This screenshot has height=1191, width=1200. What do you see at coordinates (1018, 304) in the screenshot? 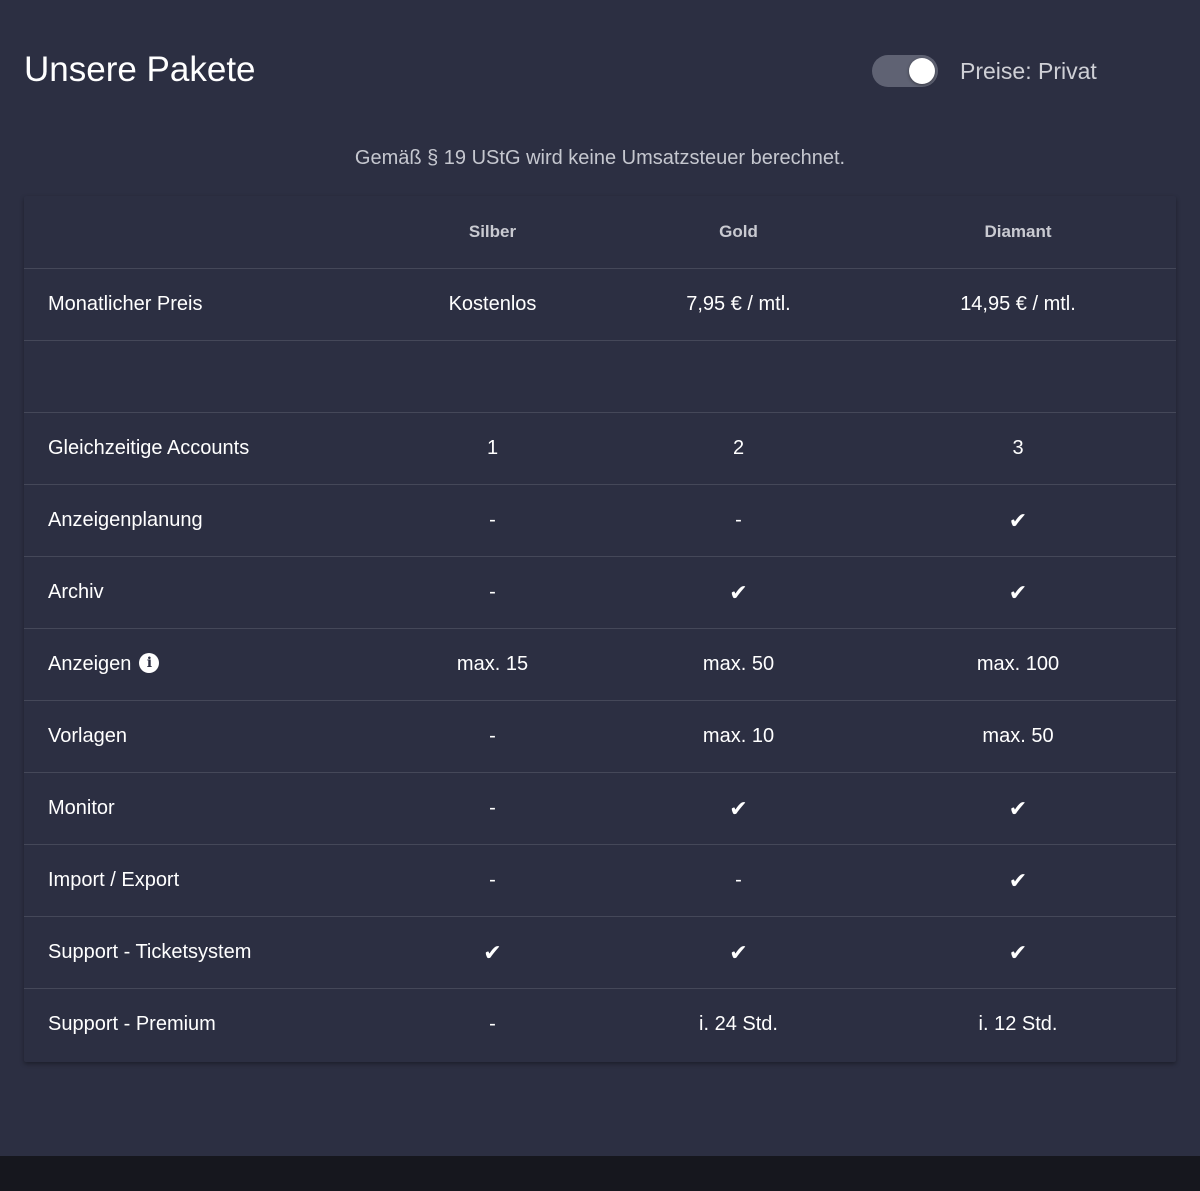
I see `cell-diamant: 14,95 € / mtl.` at bounding box center [1018, 304].